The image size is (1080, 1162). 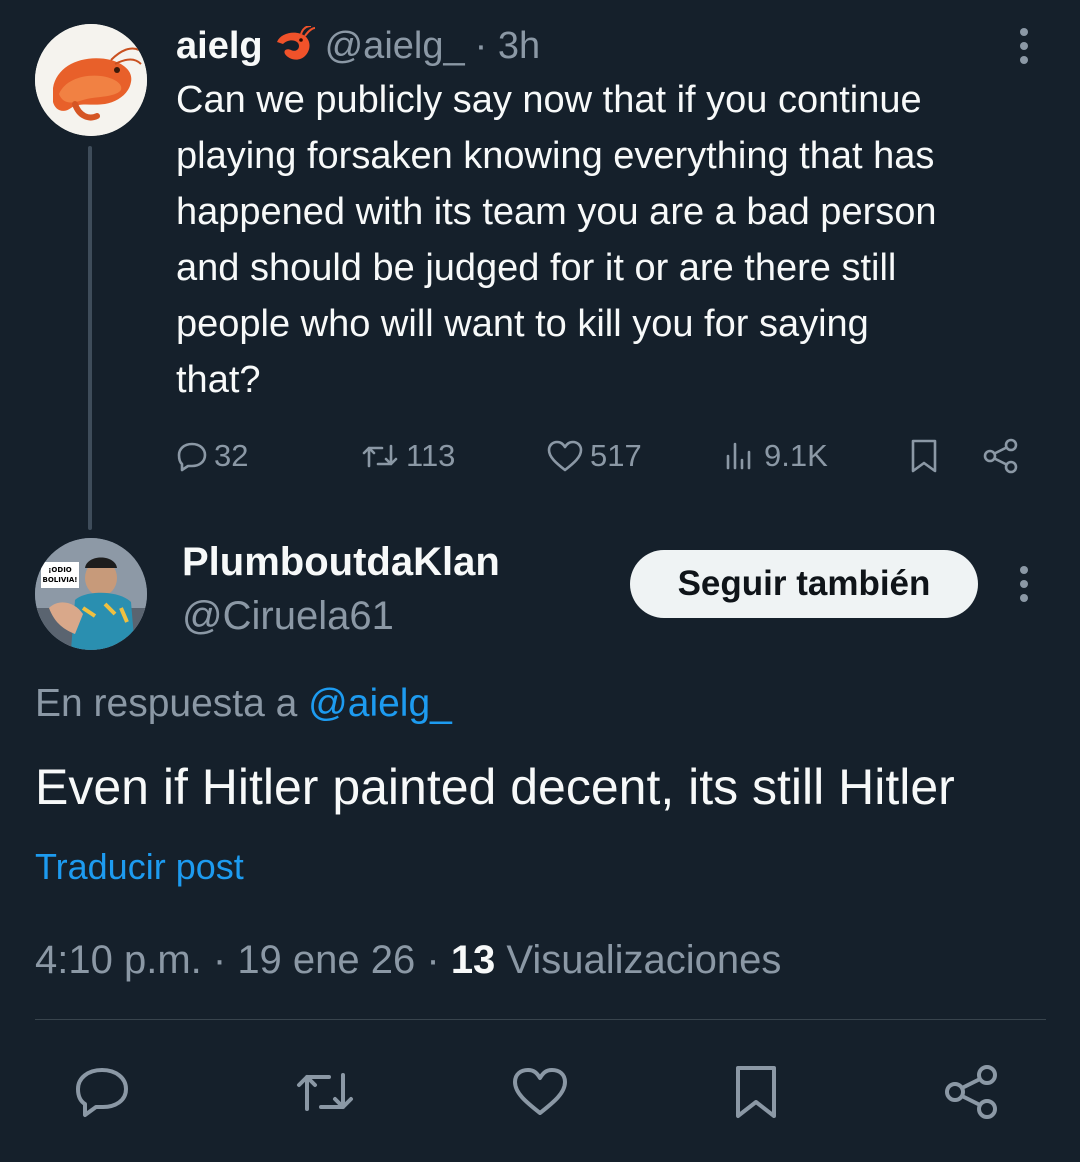 I want to click on follow-button: Seguir también, so click(x=804, y=584).